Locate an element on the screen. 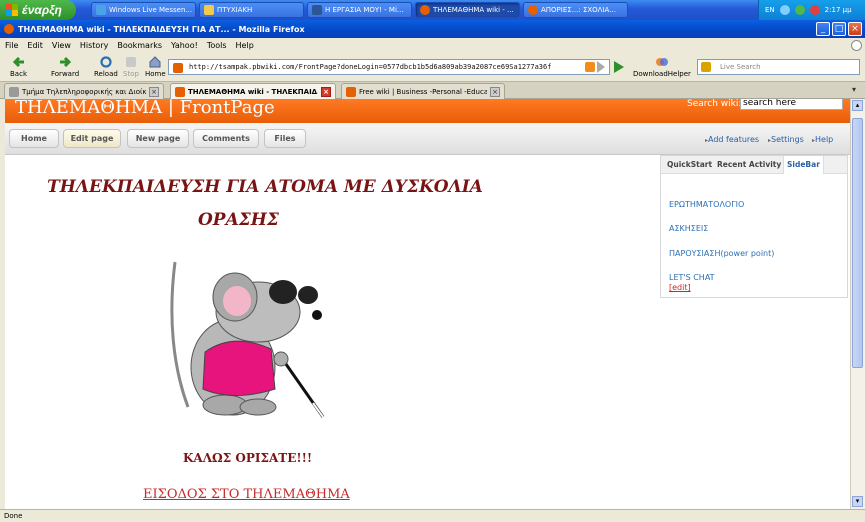 This screenshot has width=865, height=522. forward-arrow-icon is located at coordinates (66, 62).